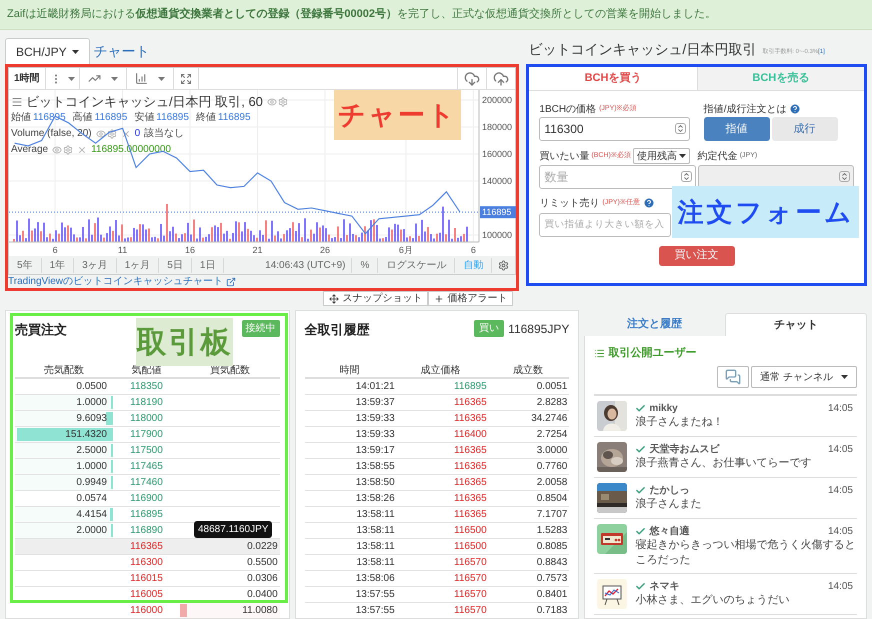  Describe the element at coordinates (147, 563) in the screenshot. I see `order-book-row: 116300 0.5500` at that location.